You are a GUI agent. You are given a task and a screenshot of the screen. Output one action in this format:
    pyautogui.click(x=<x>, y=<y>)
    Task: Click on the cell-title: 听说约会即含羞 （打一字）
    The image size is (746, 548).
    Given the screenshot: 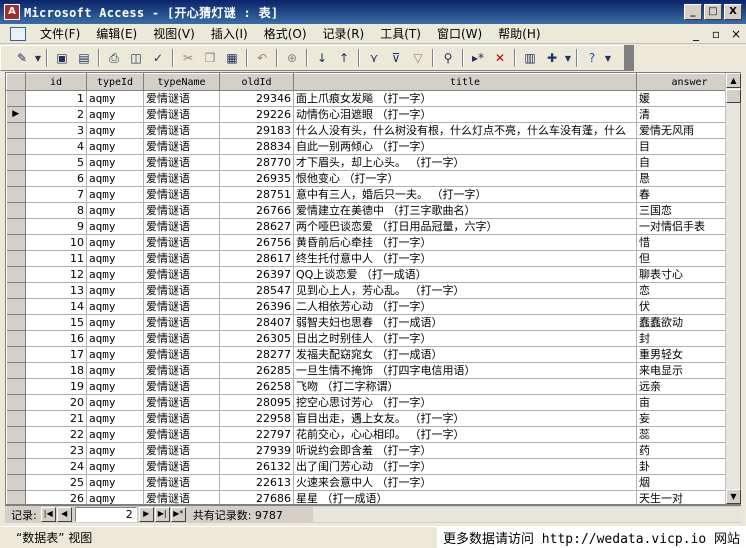 What is the action you would take?
    pyautogui.click(x=465, y=450)
    